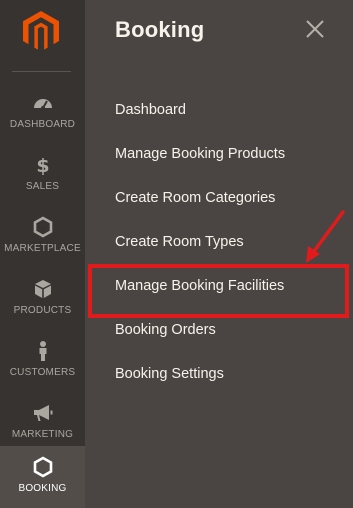 The width and height of the screenshot is (353, 508). Describe the element at coordinates (219, 286) in the screenshot. I see `menu-item-manage-booking-facilities: Manage Booking Facilities` at that location.